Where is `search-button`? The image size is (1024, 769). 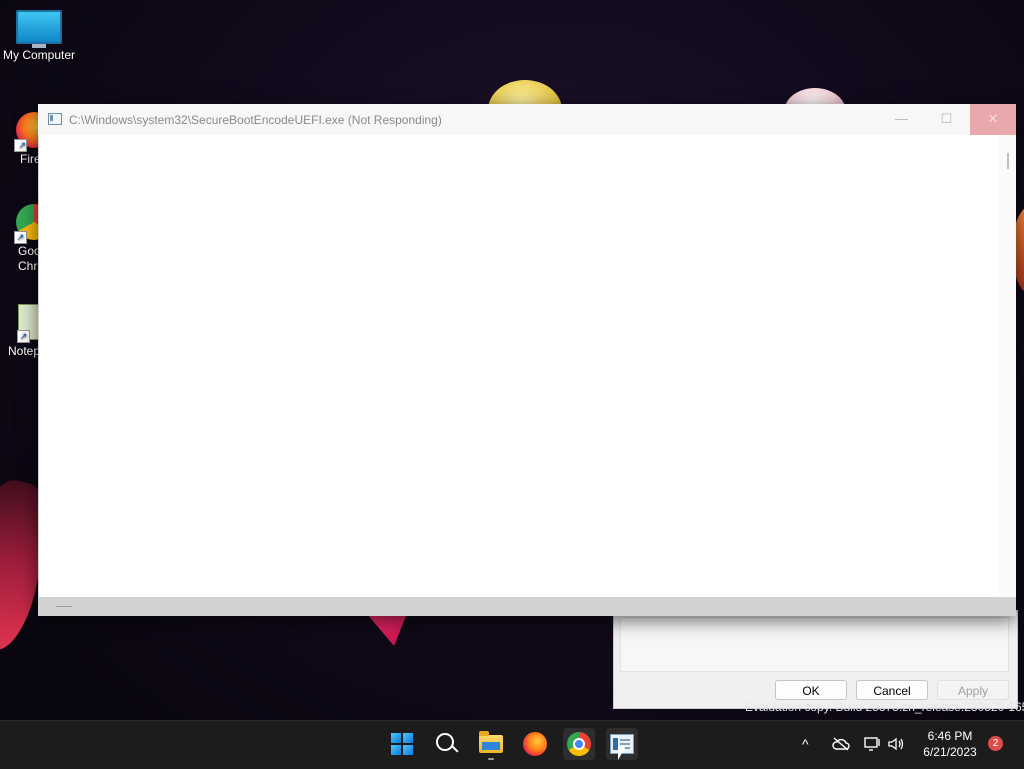
search-button is located at coordinates (447, 744).